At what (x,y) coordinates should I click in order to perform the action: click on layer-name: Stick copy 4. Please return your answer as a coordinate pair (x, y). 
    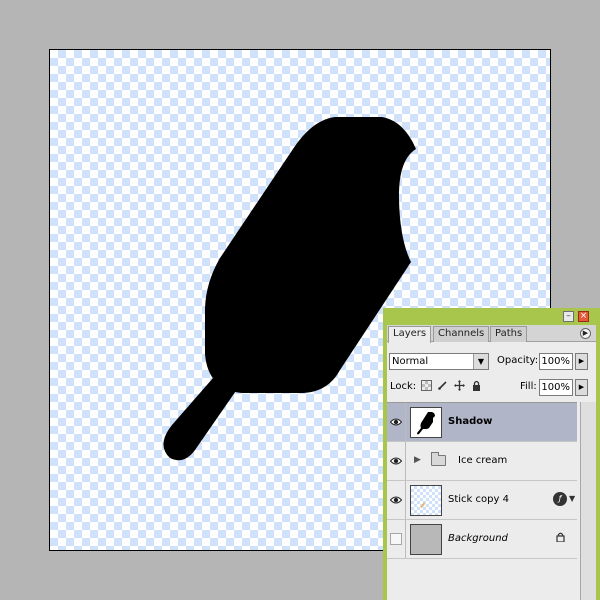
    Looking at the image, I should click on (478, 499).